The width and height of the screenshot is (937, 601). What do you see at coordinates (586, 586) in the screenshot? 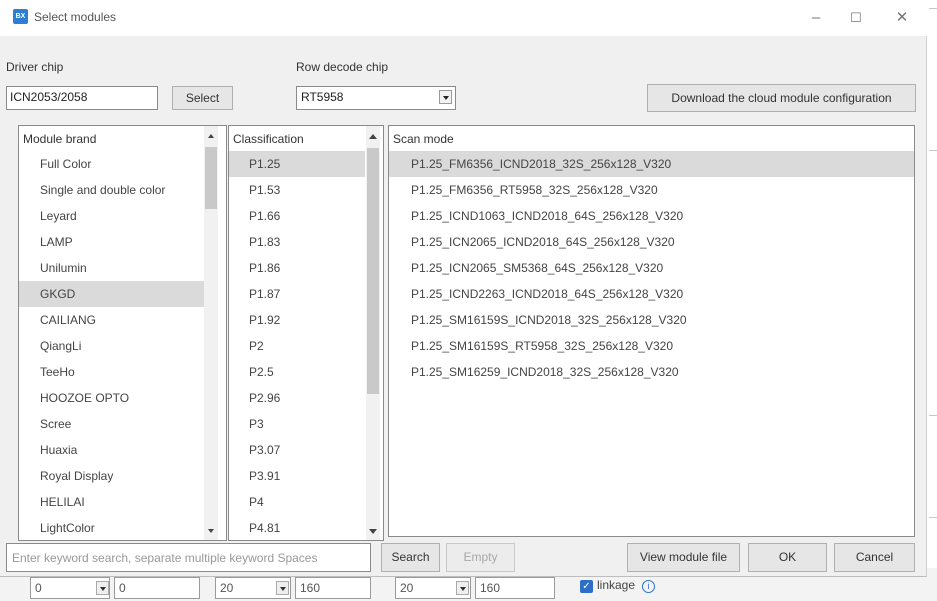
I see `linkage-checkbox: ✓` at bounding box center [586, 586].